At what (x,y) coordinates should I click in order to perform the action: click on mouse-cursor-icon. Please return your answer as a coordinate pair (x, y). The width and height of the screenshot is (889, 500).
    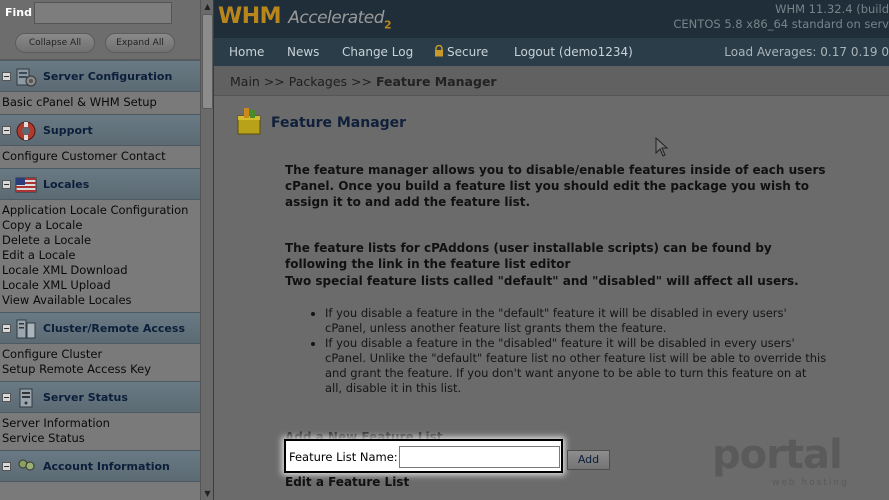
    Looking at the image, I should click on (662, 147).